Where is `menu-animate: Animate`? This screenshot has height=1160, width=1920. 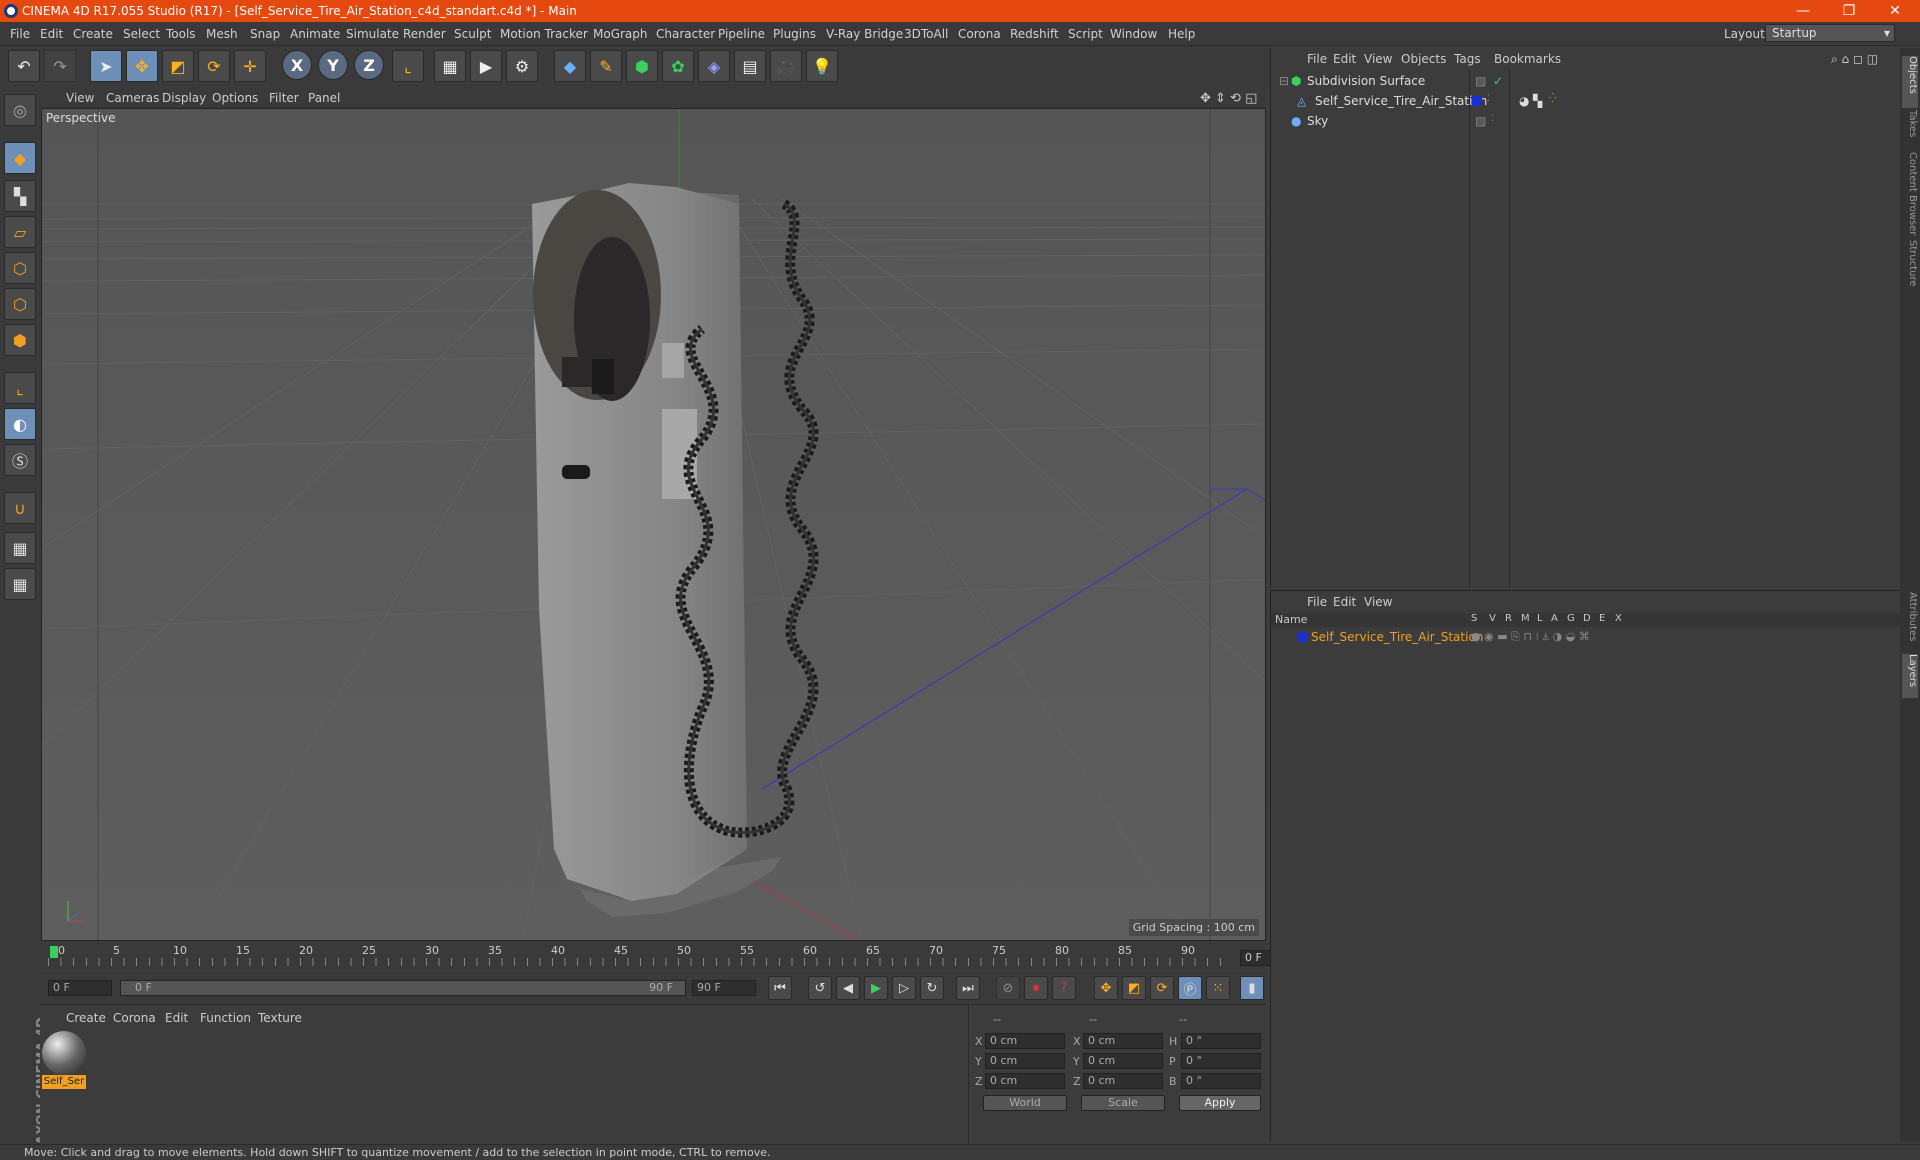 menu-animate: Animate is located at coordinates (315, 34).